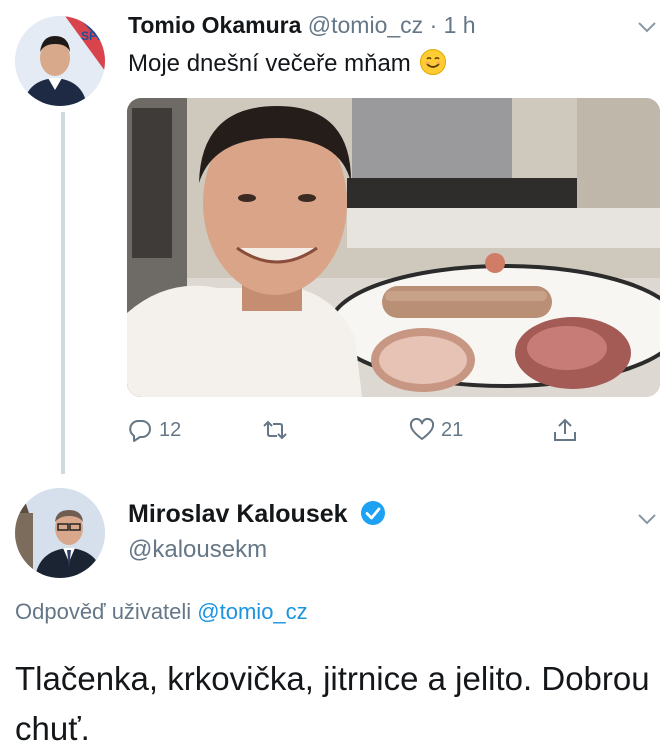  What do you see at coordinates (252, 611) in the screenshot?
I see `reply-handle-link: @tomio_cz` at bounding box center [252, 611].